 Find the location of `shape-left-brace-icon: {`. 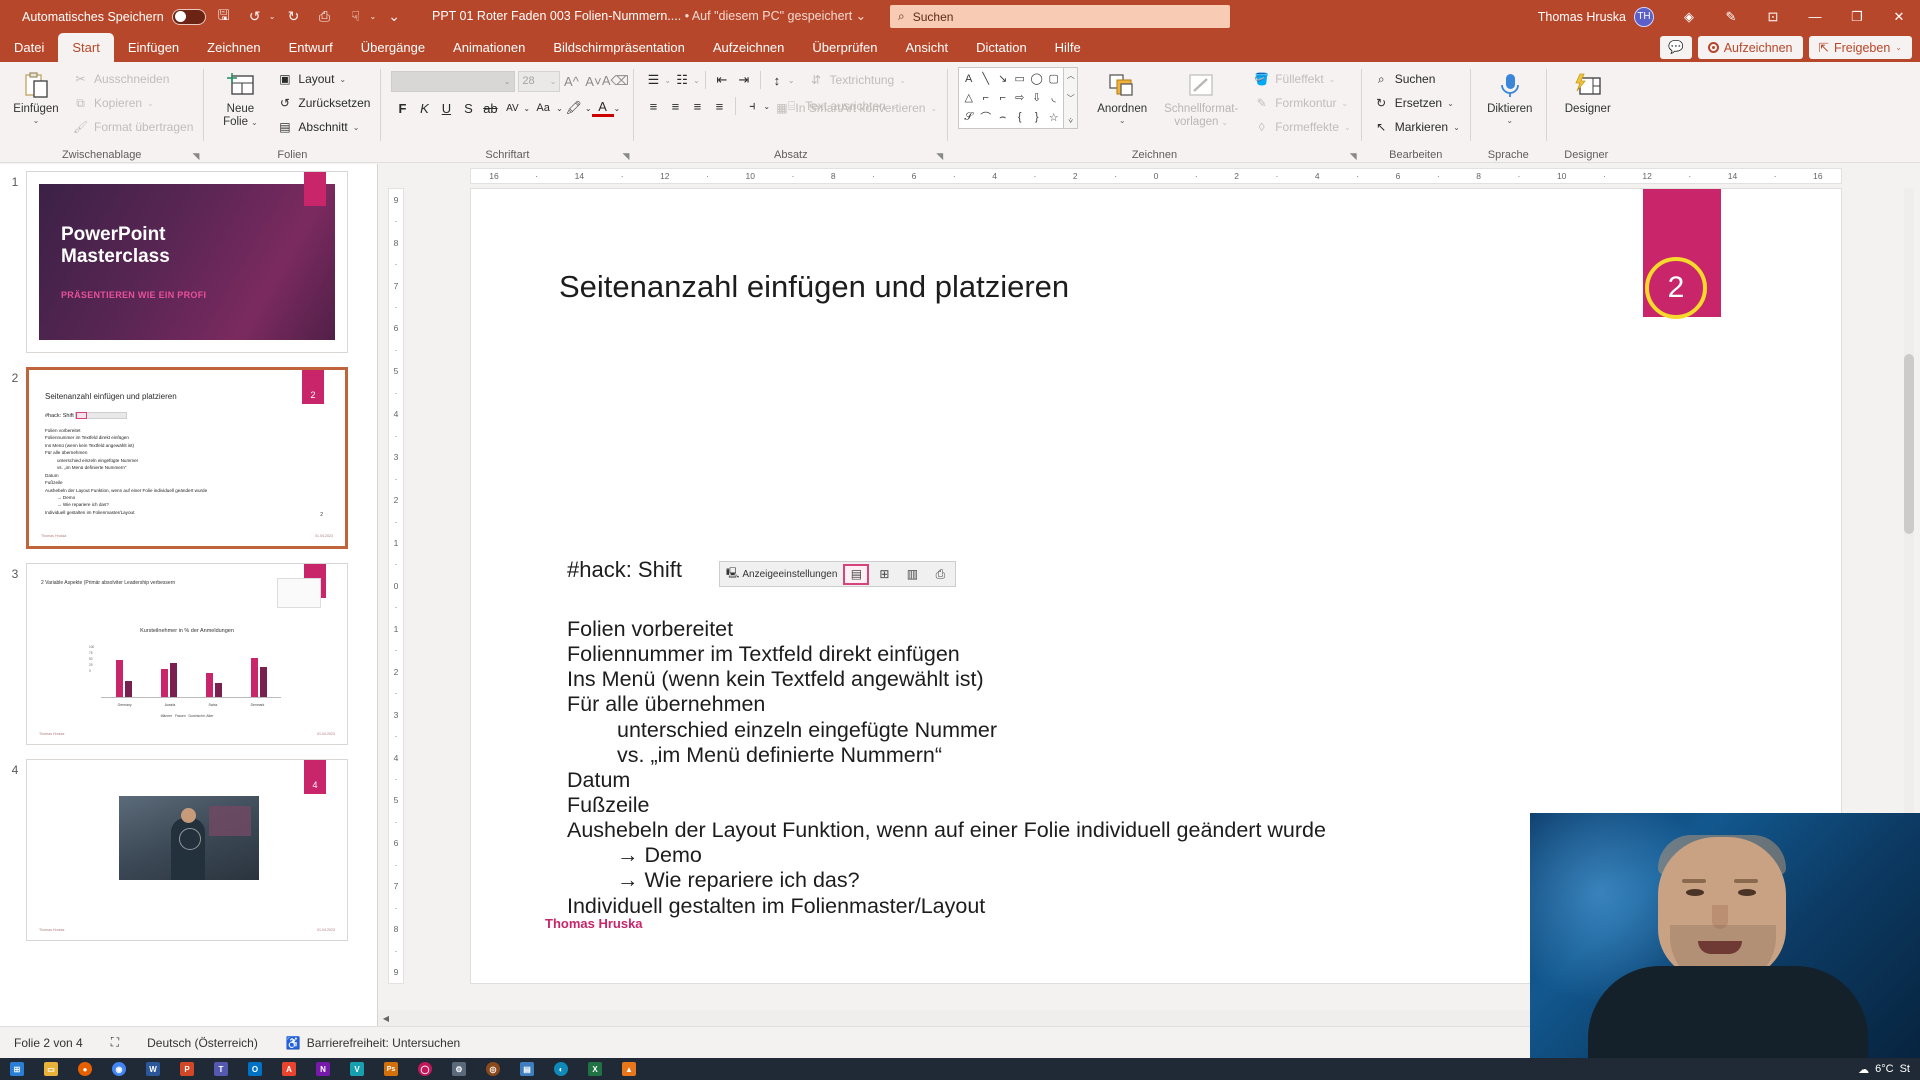

shape-left-brace-icon: { is located at coordinates (1019, 117).